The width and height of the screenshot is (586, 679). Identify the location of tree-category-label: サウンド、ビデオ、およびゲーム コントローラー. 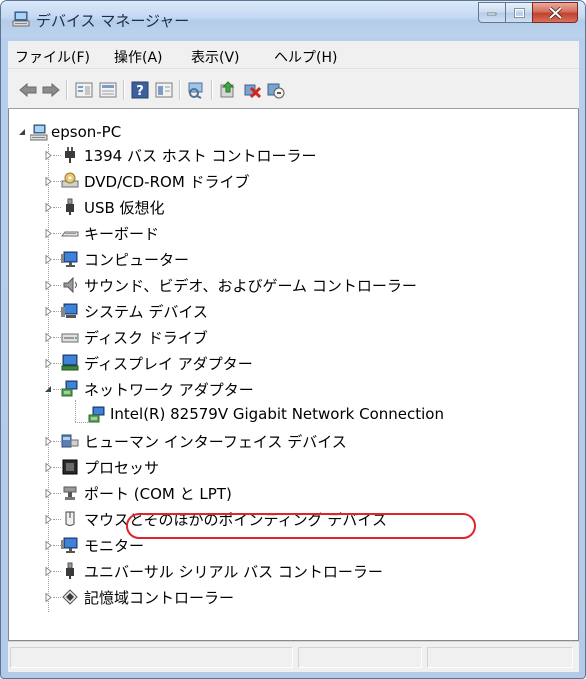
(250, 285).